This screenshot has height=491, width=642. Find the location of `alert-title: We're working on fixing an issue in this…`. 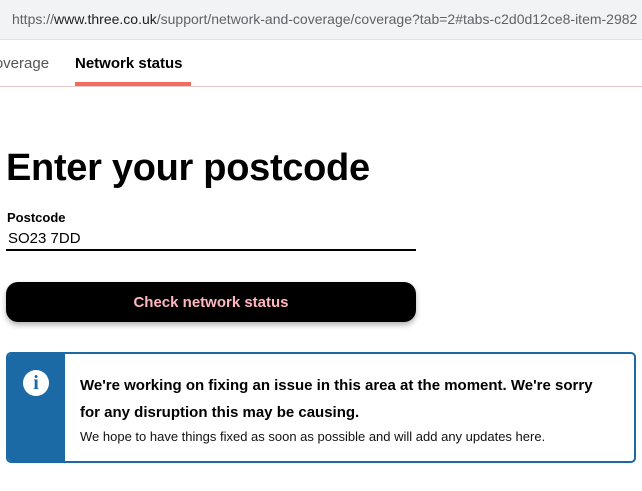

alert-title: We're working on fixing an issue in this… is located at coordinates (336, 399).